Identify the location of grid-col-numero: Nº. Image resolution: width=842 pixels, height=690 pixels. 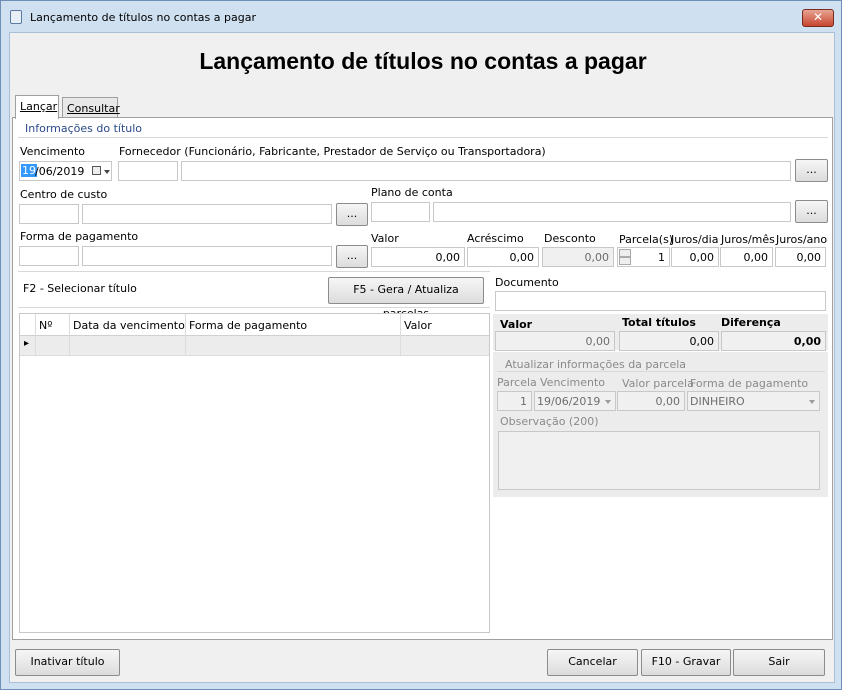
(45, 325).